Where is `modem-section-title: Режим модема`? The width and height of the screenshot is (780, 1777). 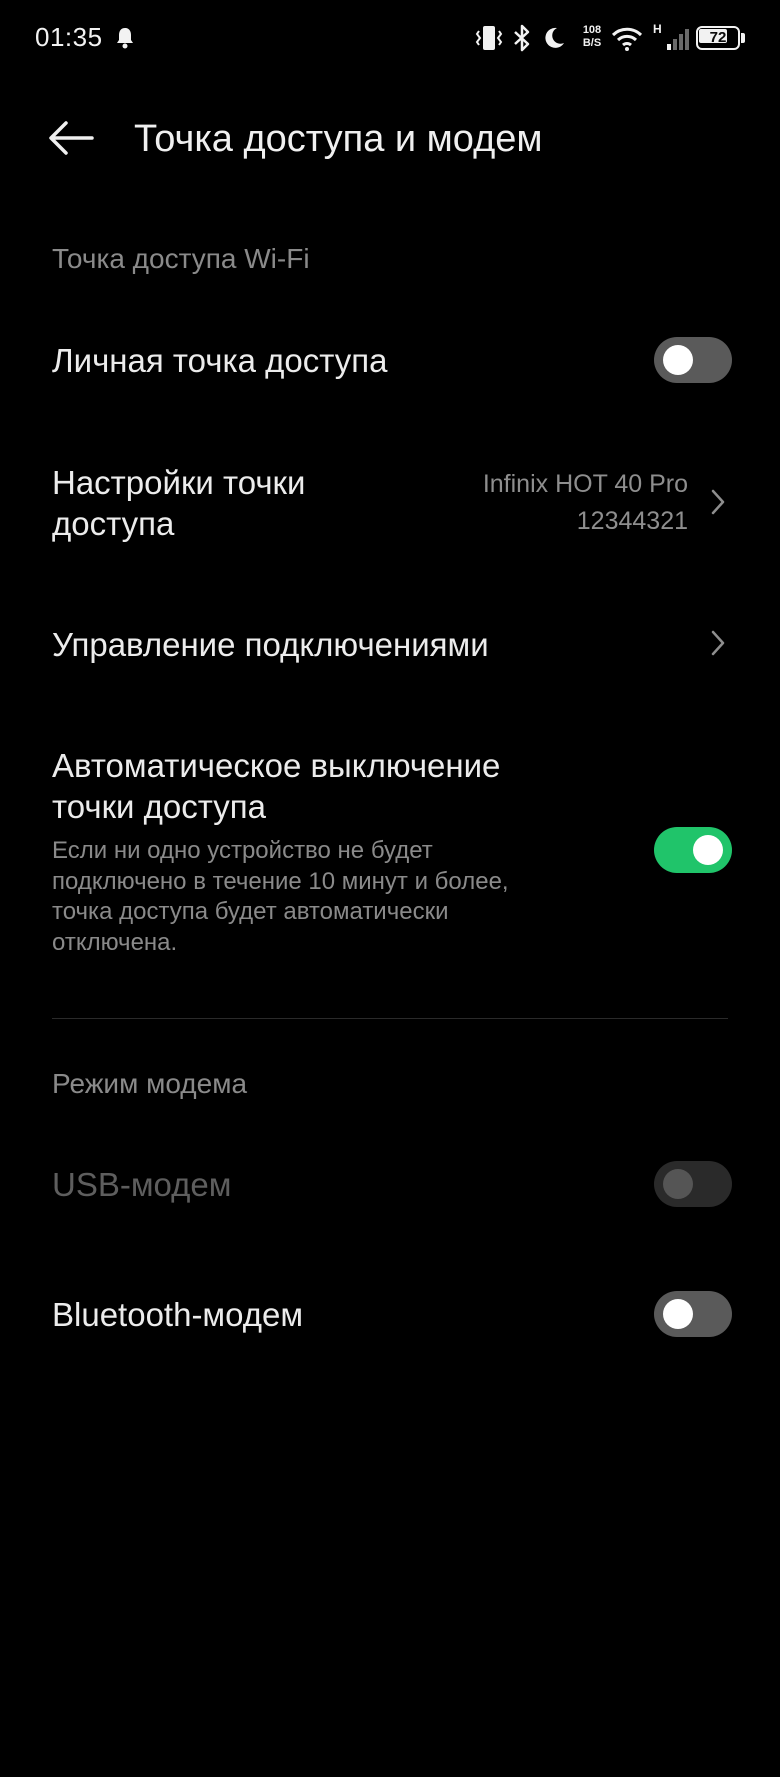
modem-section-title: Режим модема is located at coordinates (150, 1083).